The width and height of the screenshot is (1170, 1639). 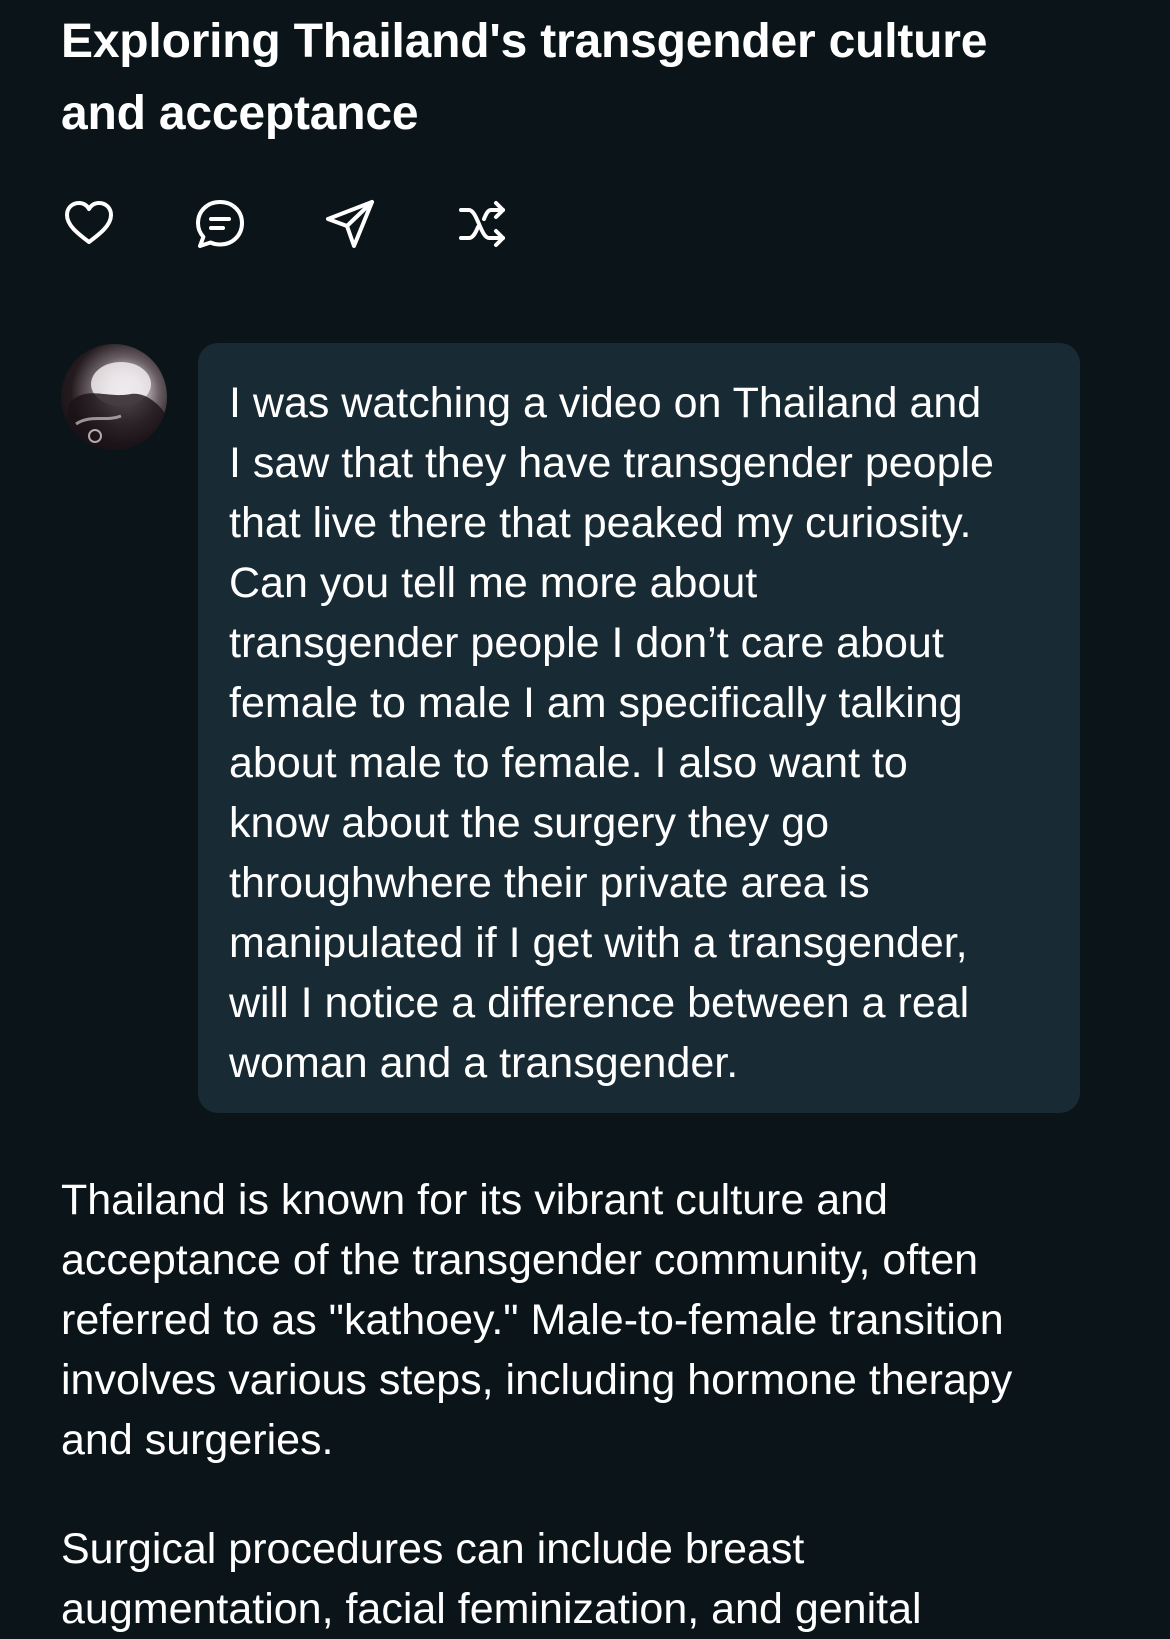 I want to click on remix-button, so click(x=483, y=224).